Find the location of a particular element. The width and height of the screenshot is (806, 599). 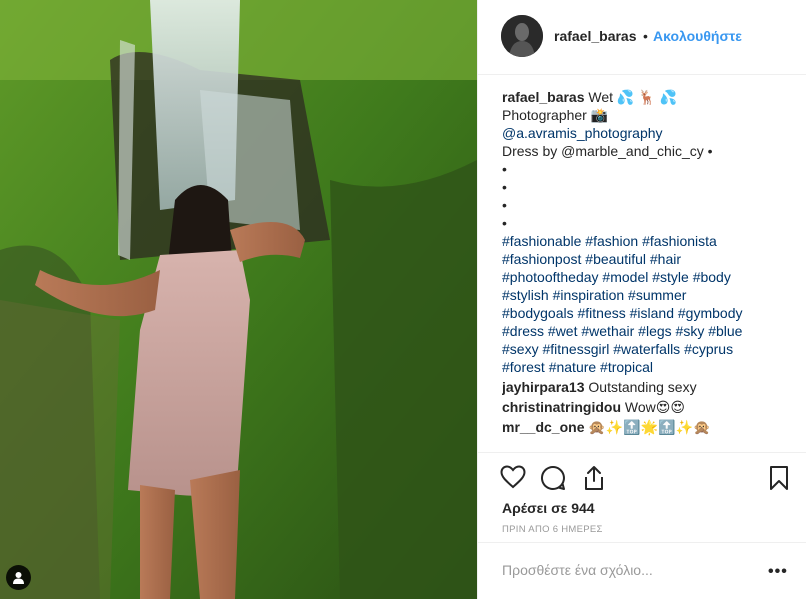

bookmark-icon is located at coordinates (779, 480).